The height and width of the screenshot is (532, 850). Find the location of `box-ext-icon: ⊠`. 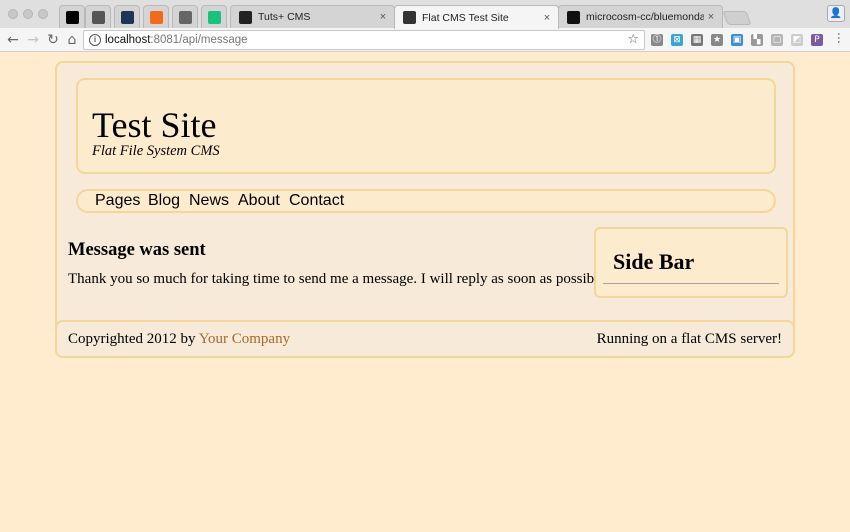

box-ext-icon: ⊠ is located at coordinates (677, 40).